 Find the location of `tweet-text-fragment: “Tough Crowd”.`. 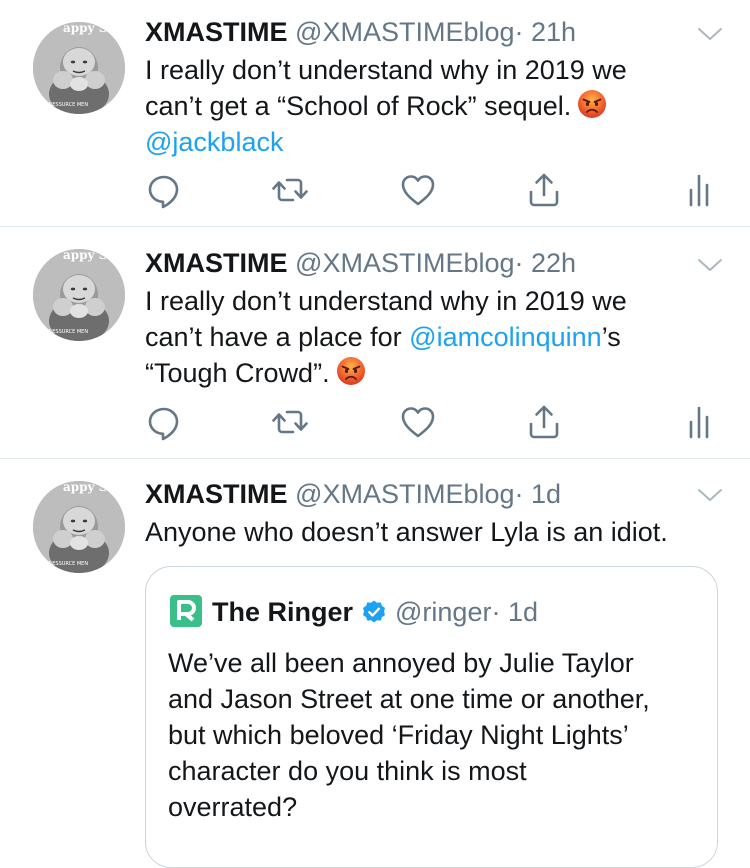

tweet-text-fragment: “Tough Crowd”. is located at coordinates (237, 373).